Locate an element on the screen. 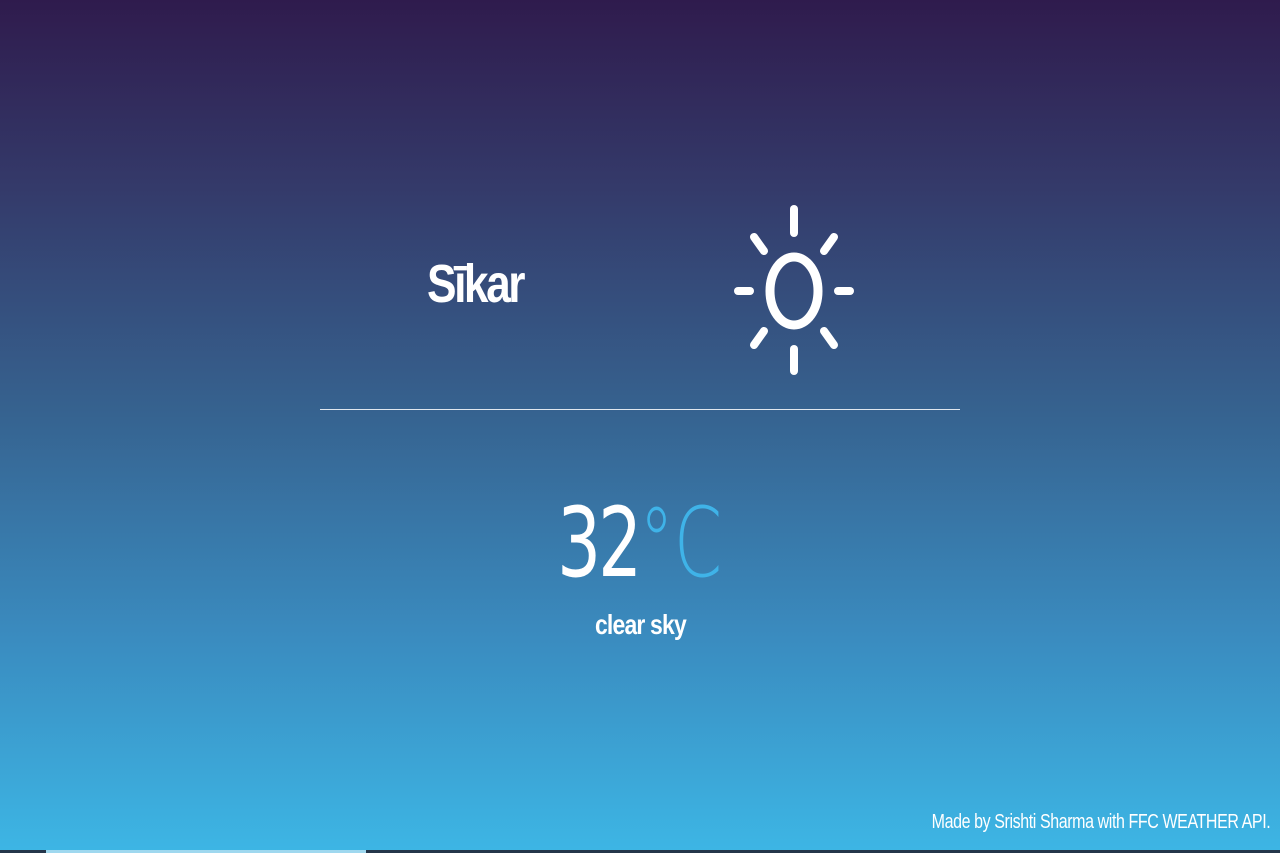 The height and width of the screenshot is (853, 1280). temperature-display: 32°C is located at coordinates (640, 543).